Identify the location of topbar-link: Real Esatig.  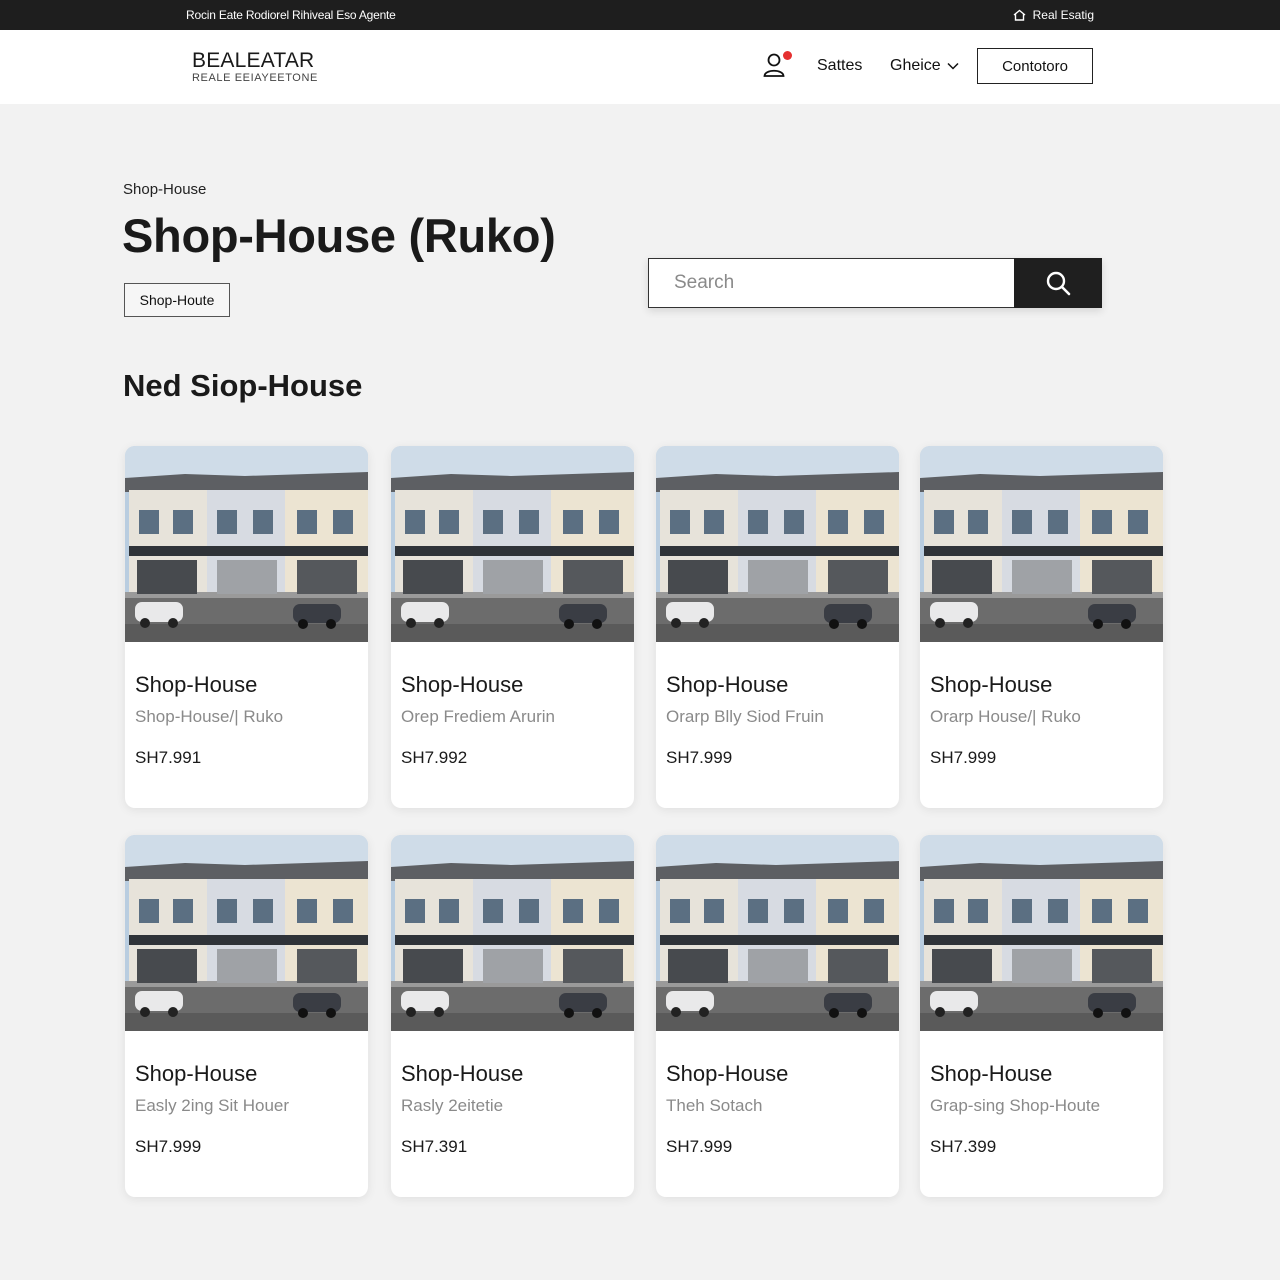
(1053, 15).